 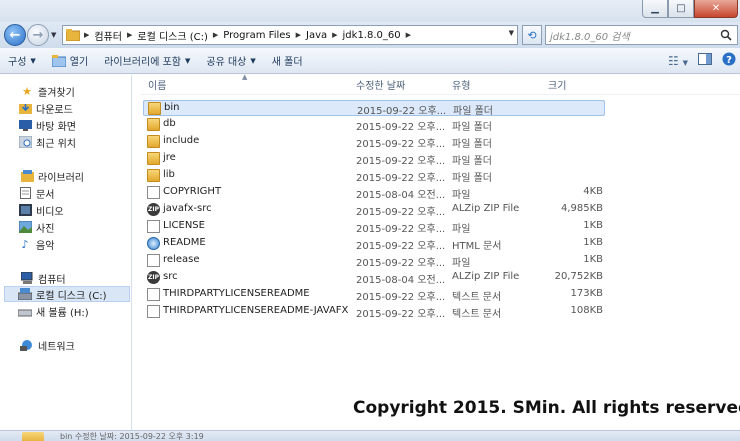 What do you see at coordinates (170, 276) in the screenshot?
I see `file-name: src` at bounding box center [170, 276].